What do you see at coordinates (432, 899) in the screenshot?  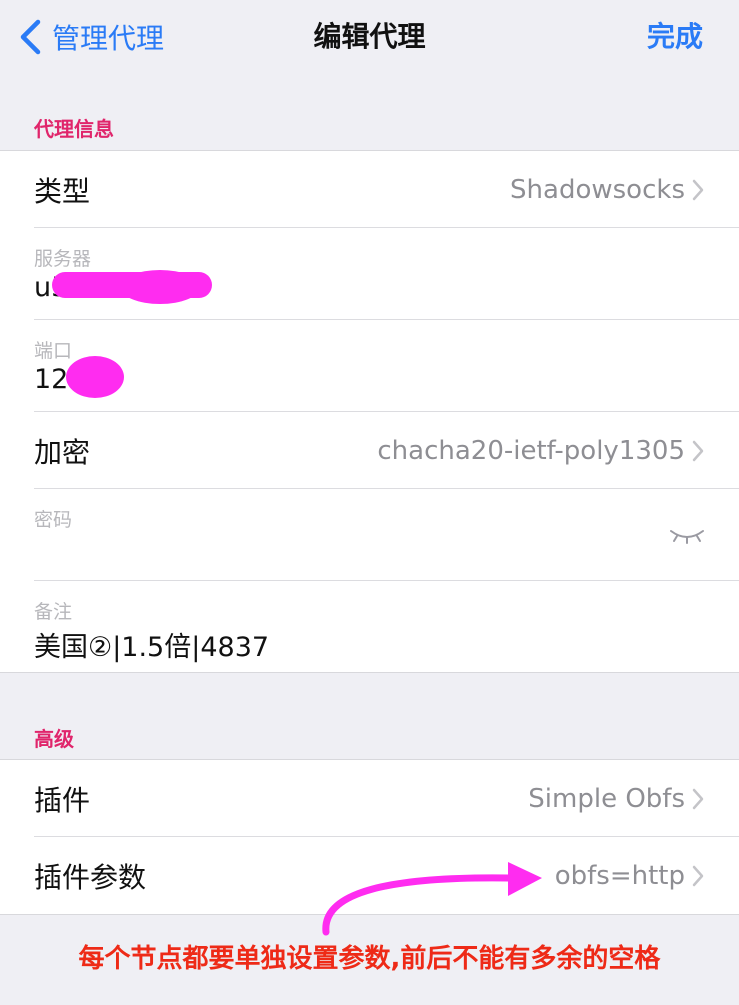 I see `annotation-arrow-icon` at bounding box center [432, 899].